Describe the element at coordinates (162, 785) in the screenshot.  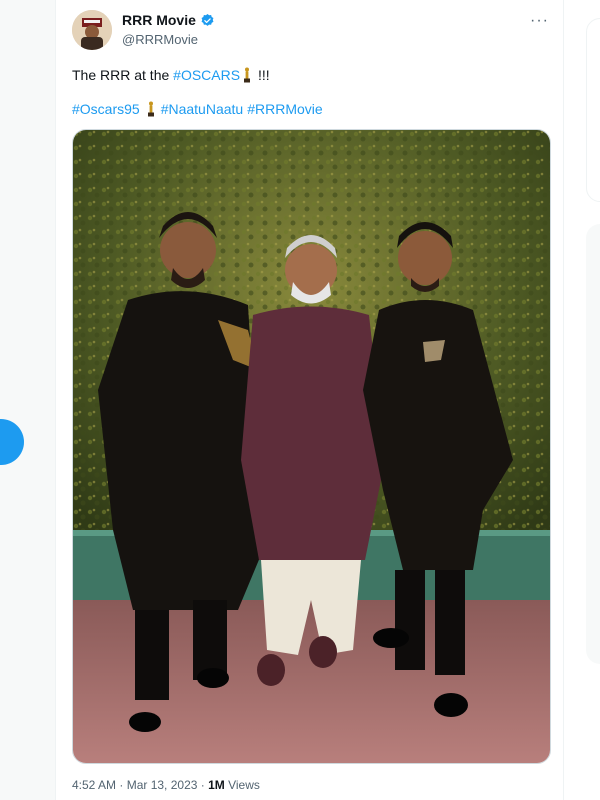
I see `tweet-date: Mar 13, 2023` at that location.